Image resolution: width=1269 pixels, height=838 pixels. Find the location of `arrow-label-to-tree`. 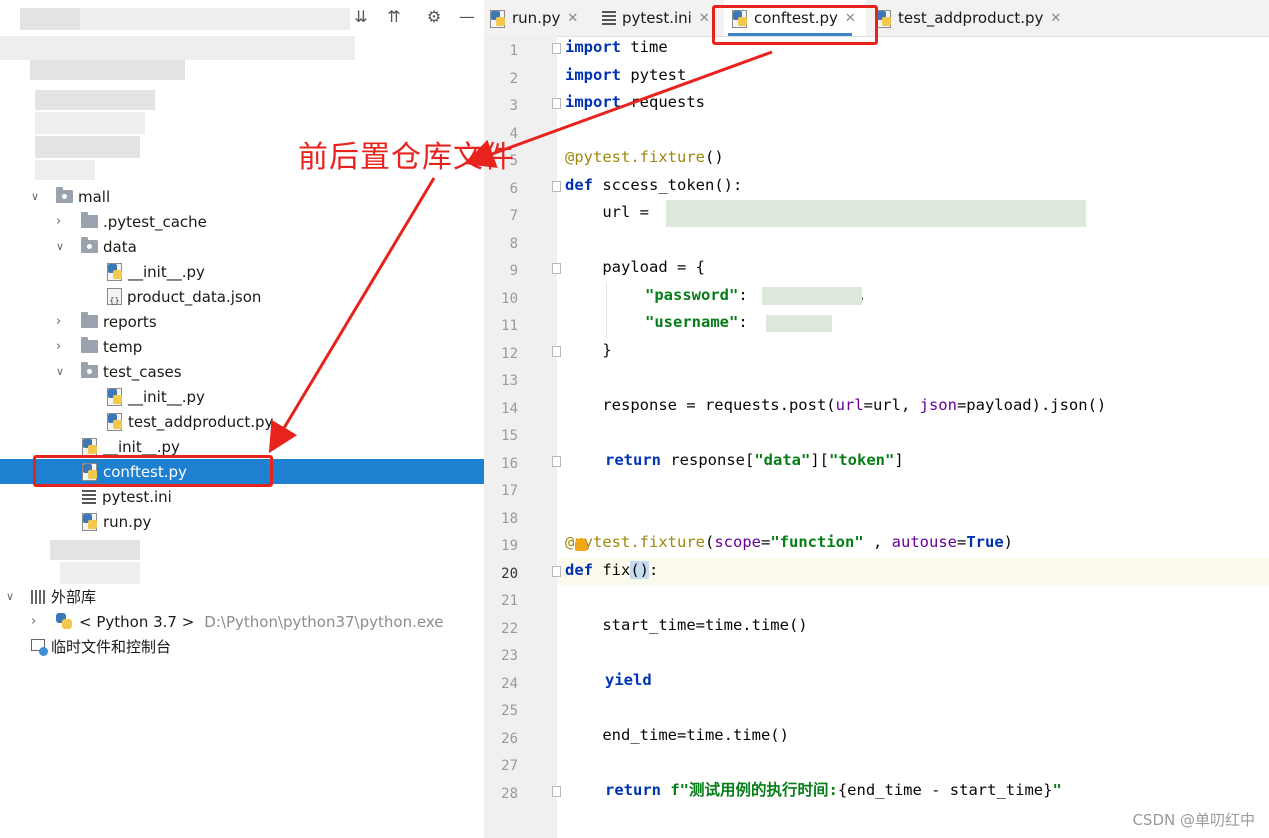

arrow-label-to-tree is located at coordinates (352, 315).